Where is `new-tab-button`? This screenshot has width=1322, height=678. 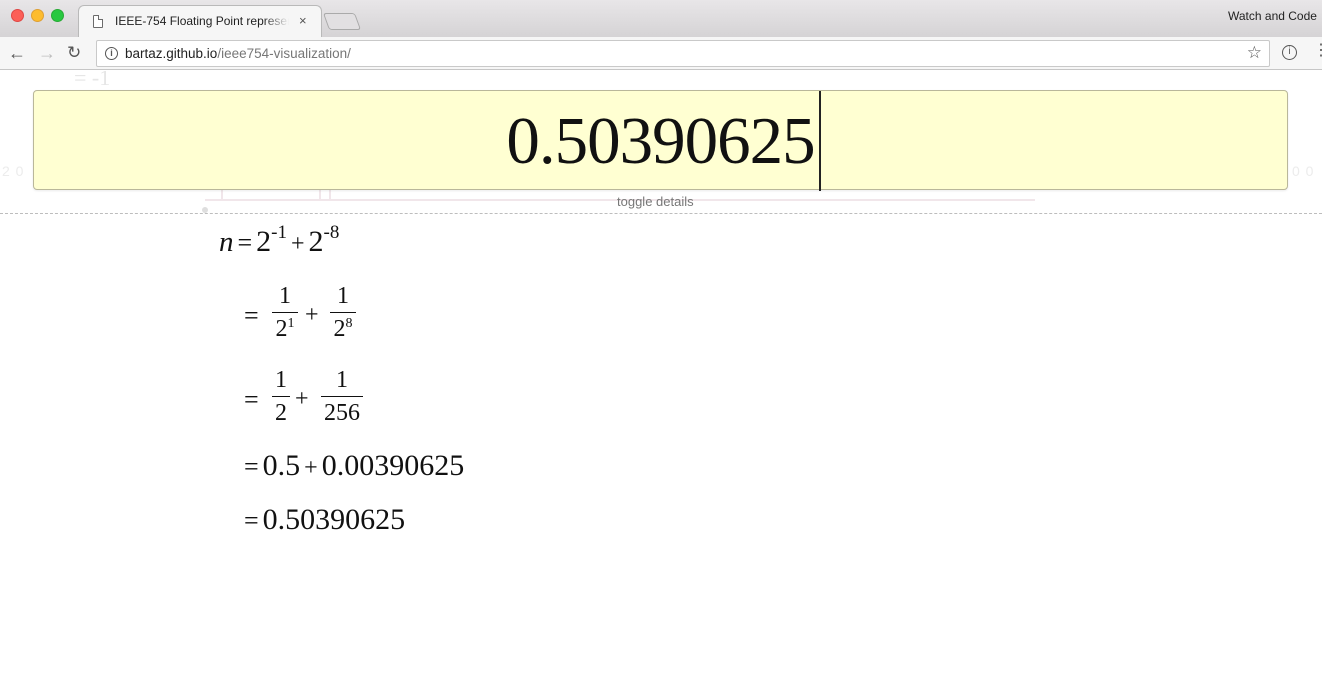 new-tab-button is located at coordinates (342, 21).